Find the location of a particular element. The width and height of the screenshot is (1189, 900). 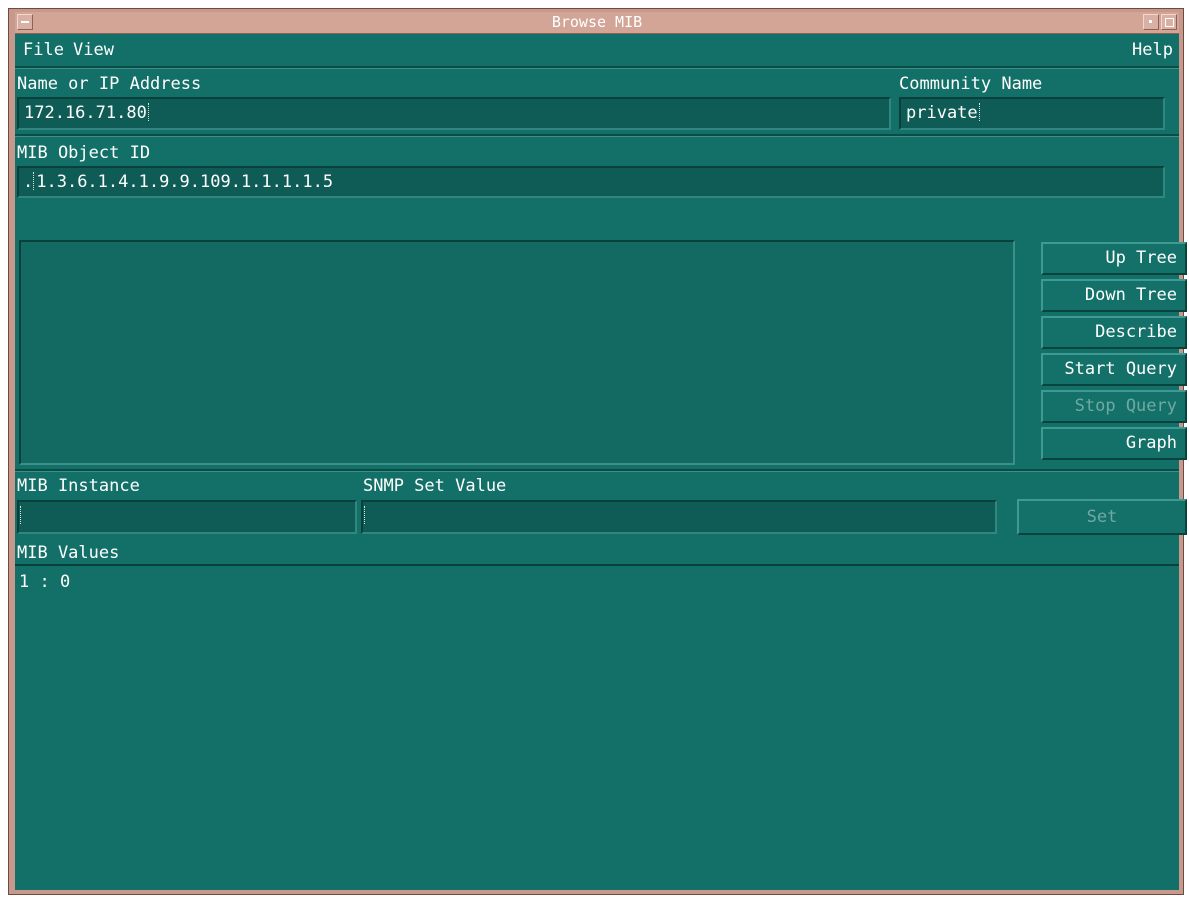

up-tree-button: Up Tree is located at coordinates (1114, 258).